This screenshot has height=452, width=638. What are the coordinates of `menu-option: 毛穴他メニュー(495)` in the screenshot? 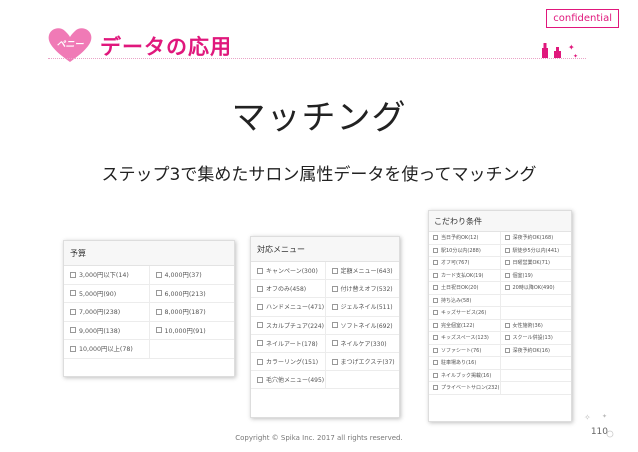 It's located at (288, 379).